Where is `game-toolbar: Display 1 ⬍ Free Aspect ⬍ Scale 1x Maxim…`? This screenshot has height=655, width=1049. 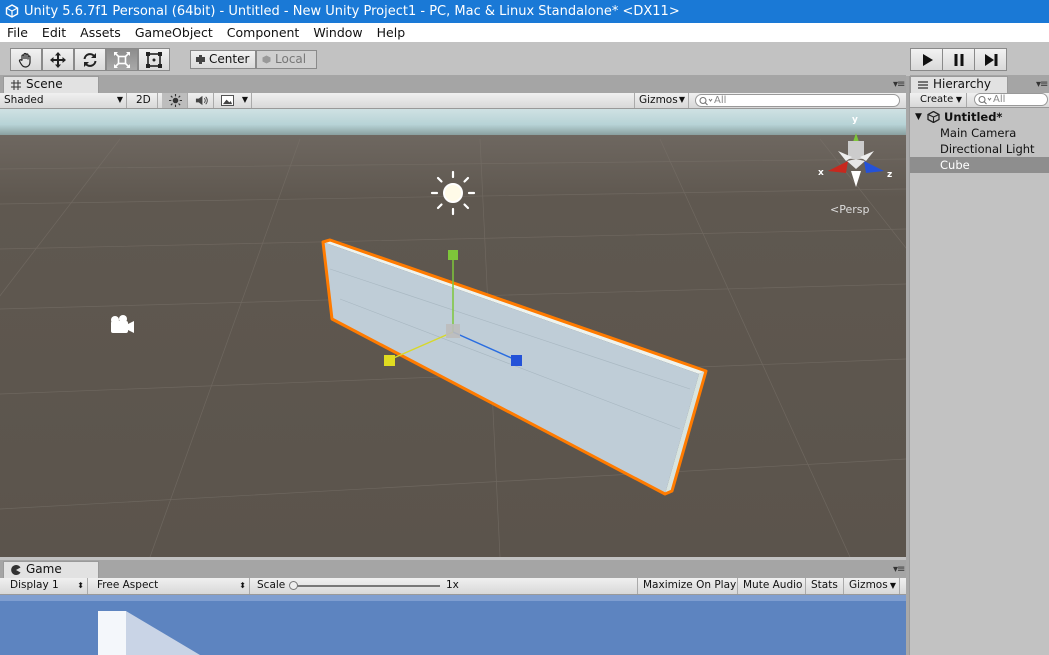 game-toolbar: Display 1 ⬍ Free Aspect ⬍ Scale 1x Maxim… is located at coordinates (453, 586).